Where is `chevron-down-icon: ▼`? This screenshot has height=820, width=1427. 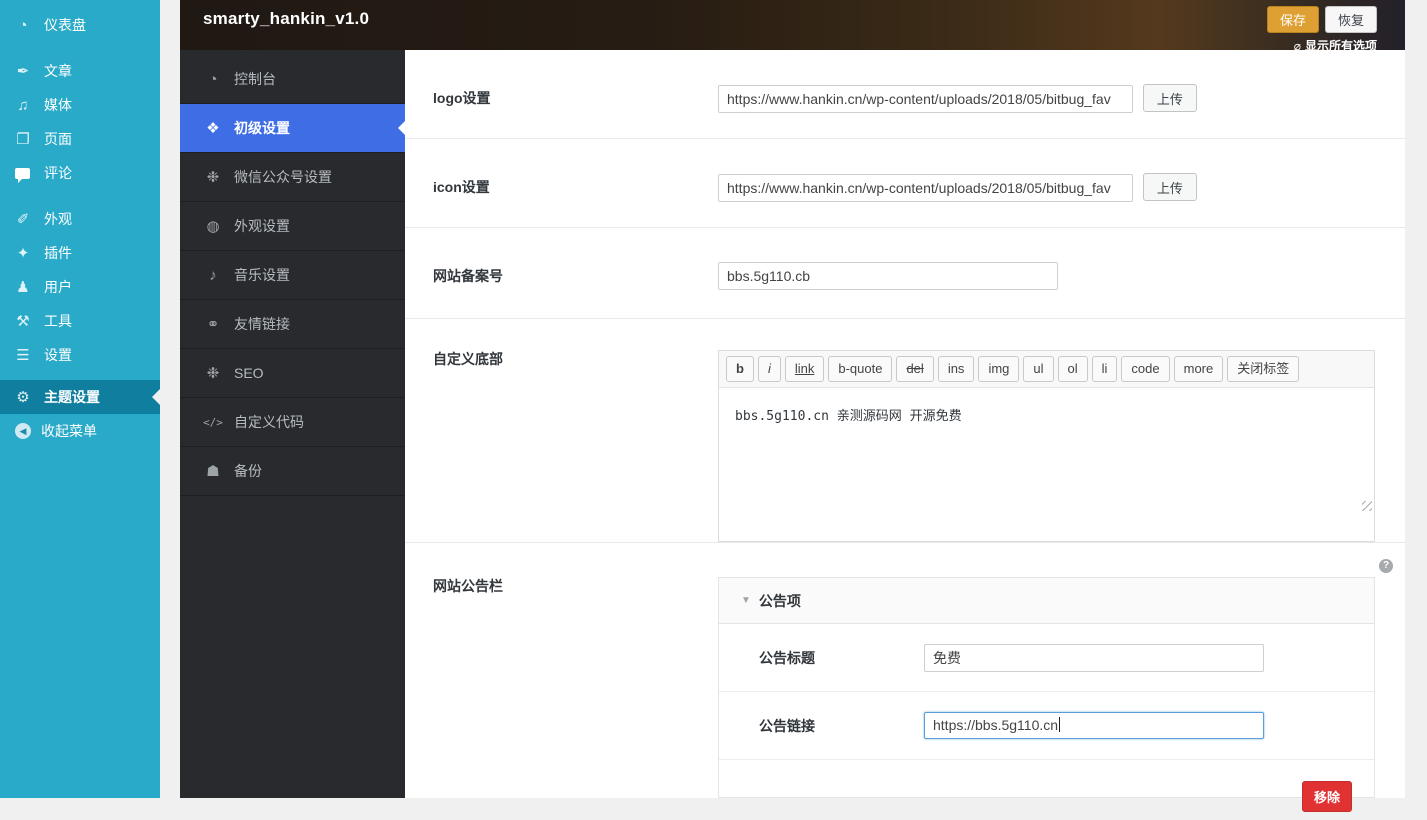 chevron-down-icon: ▼ is located at coordinates (746, 600).